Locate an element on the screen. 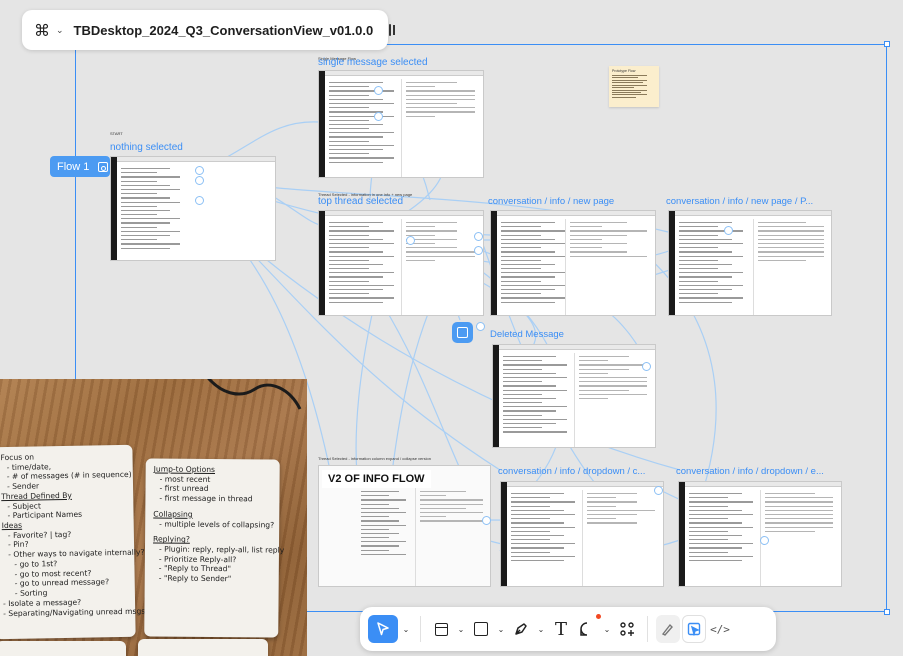  draw-mode is located at coordinates (668, 629).